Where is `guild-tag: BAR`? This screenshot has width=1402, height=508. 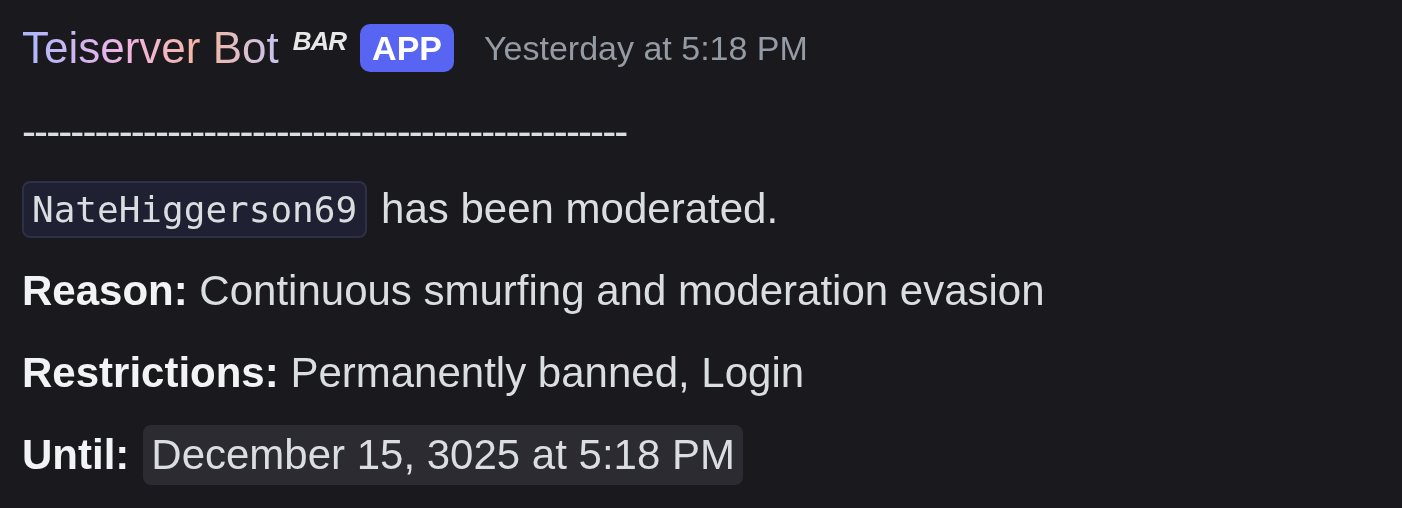 guild-tag: BAR is located at coordinates (319, 41).